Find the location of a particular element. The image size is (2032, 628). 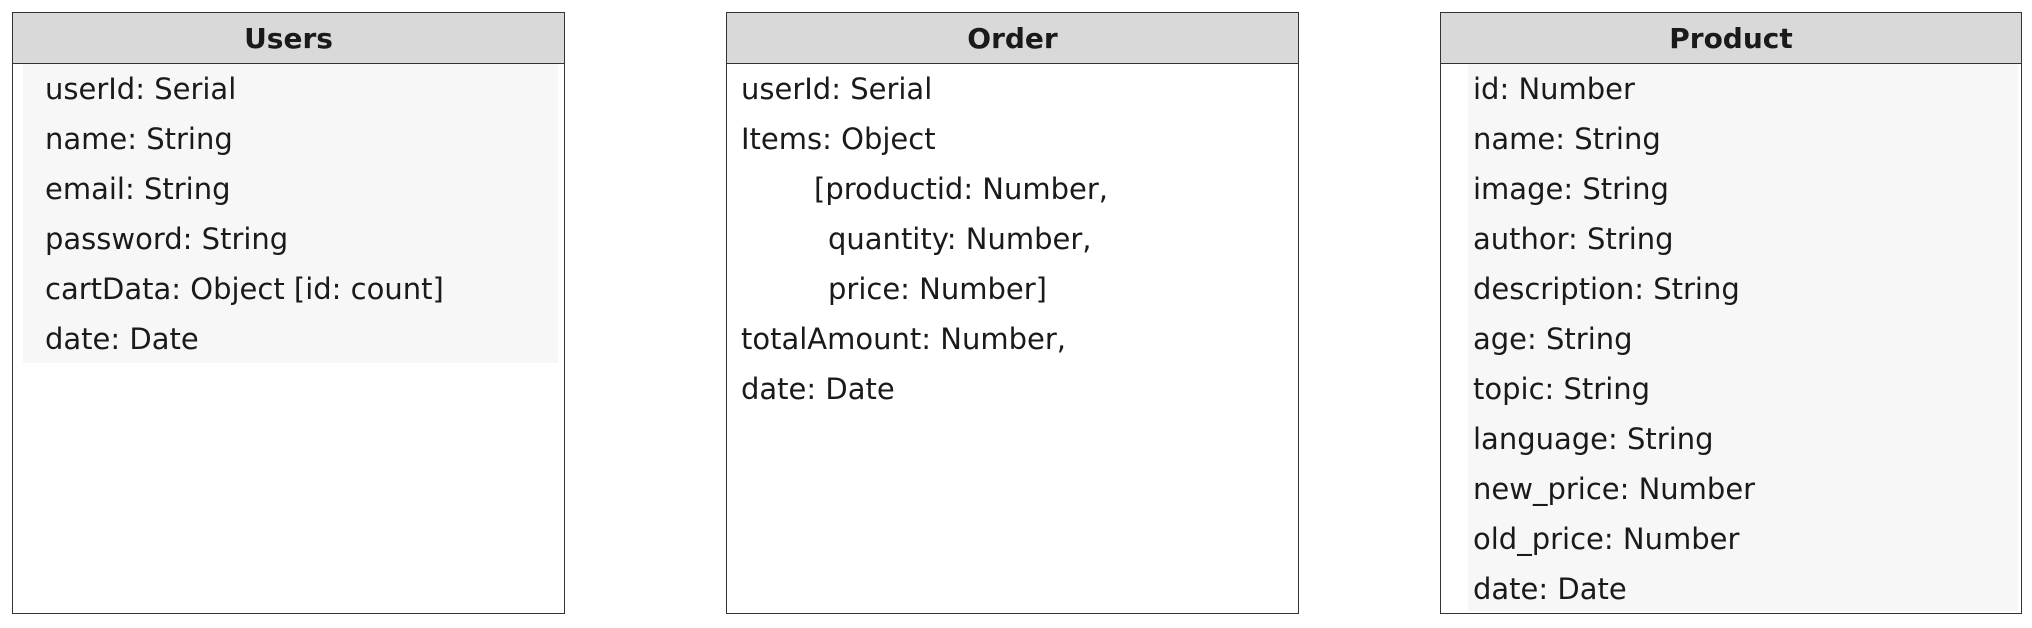

field-author: author: String is located at coordinates (1573, 239).